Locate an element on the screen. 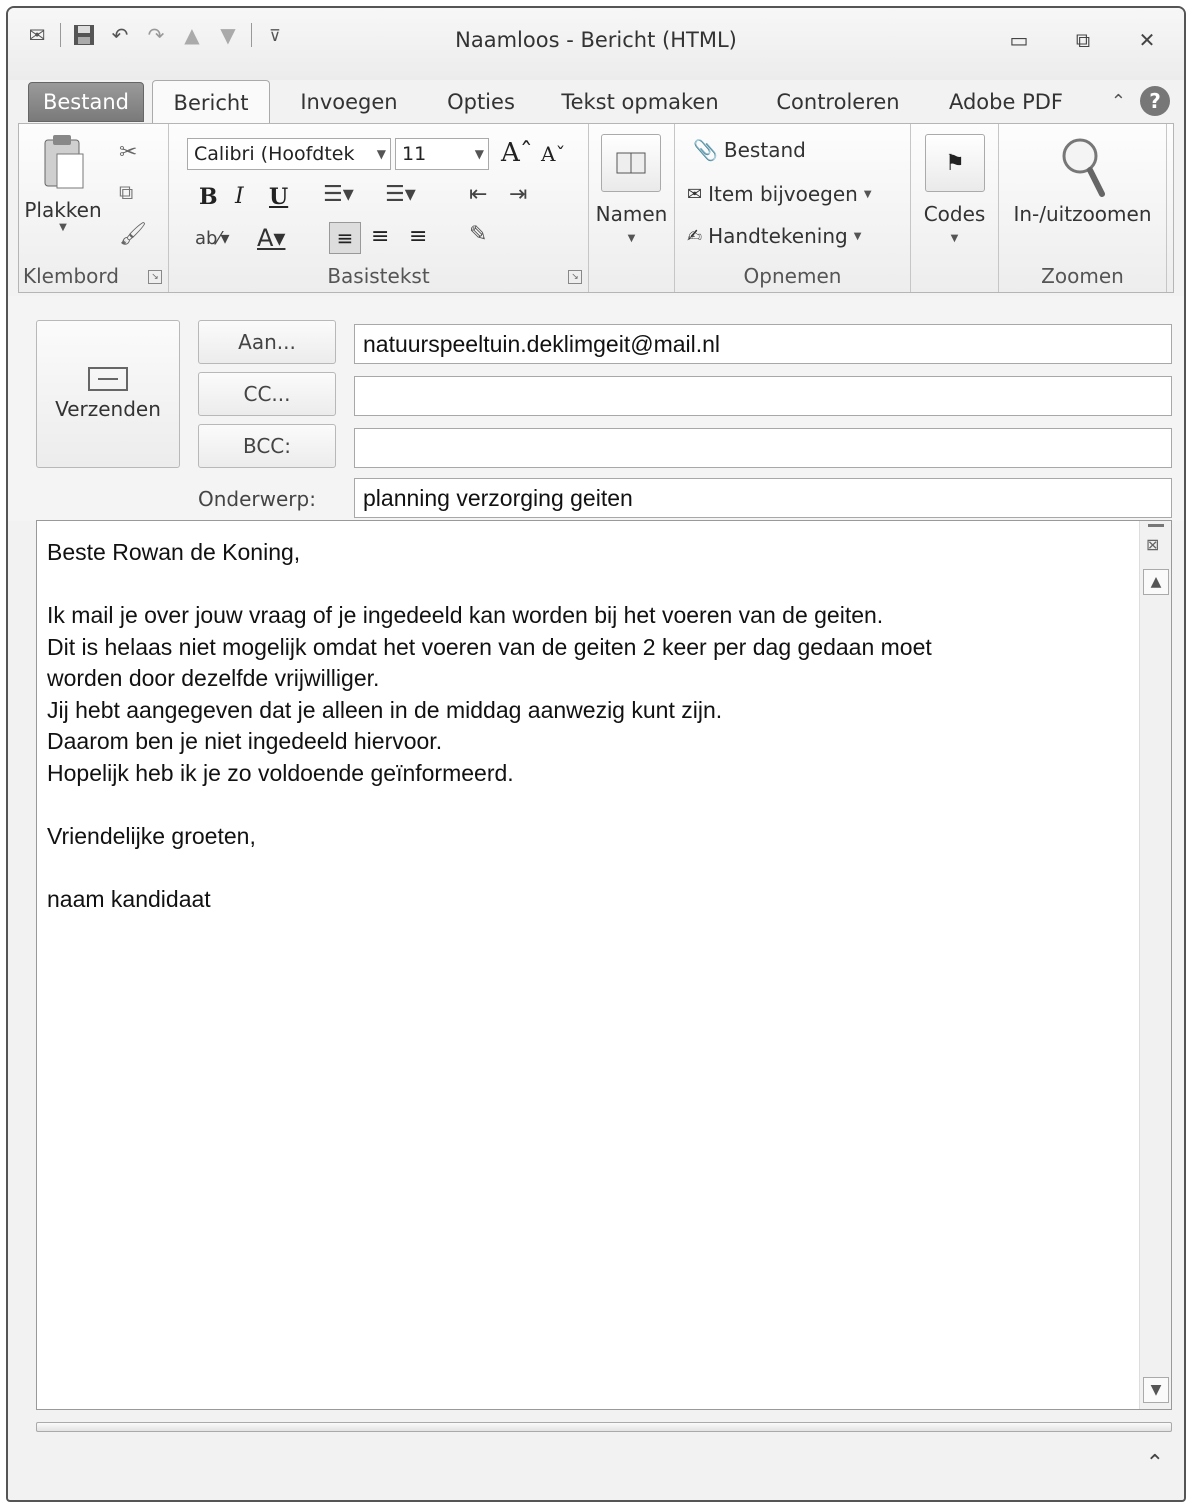 The height and width of the screenshot is (1508, 1192). signature-label: Handtekening is located at coordinates (778, 236).